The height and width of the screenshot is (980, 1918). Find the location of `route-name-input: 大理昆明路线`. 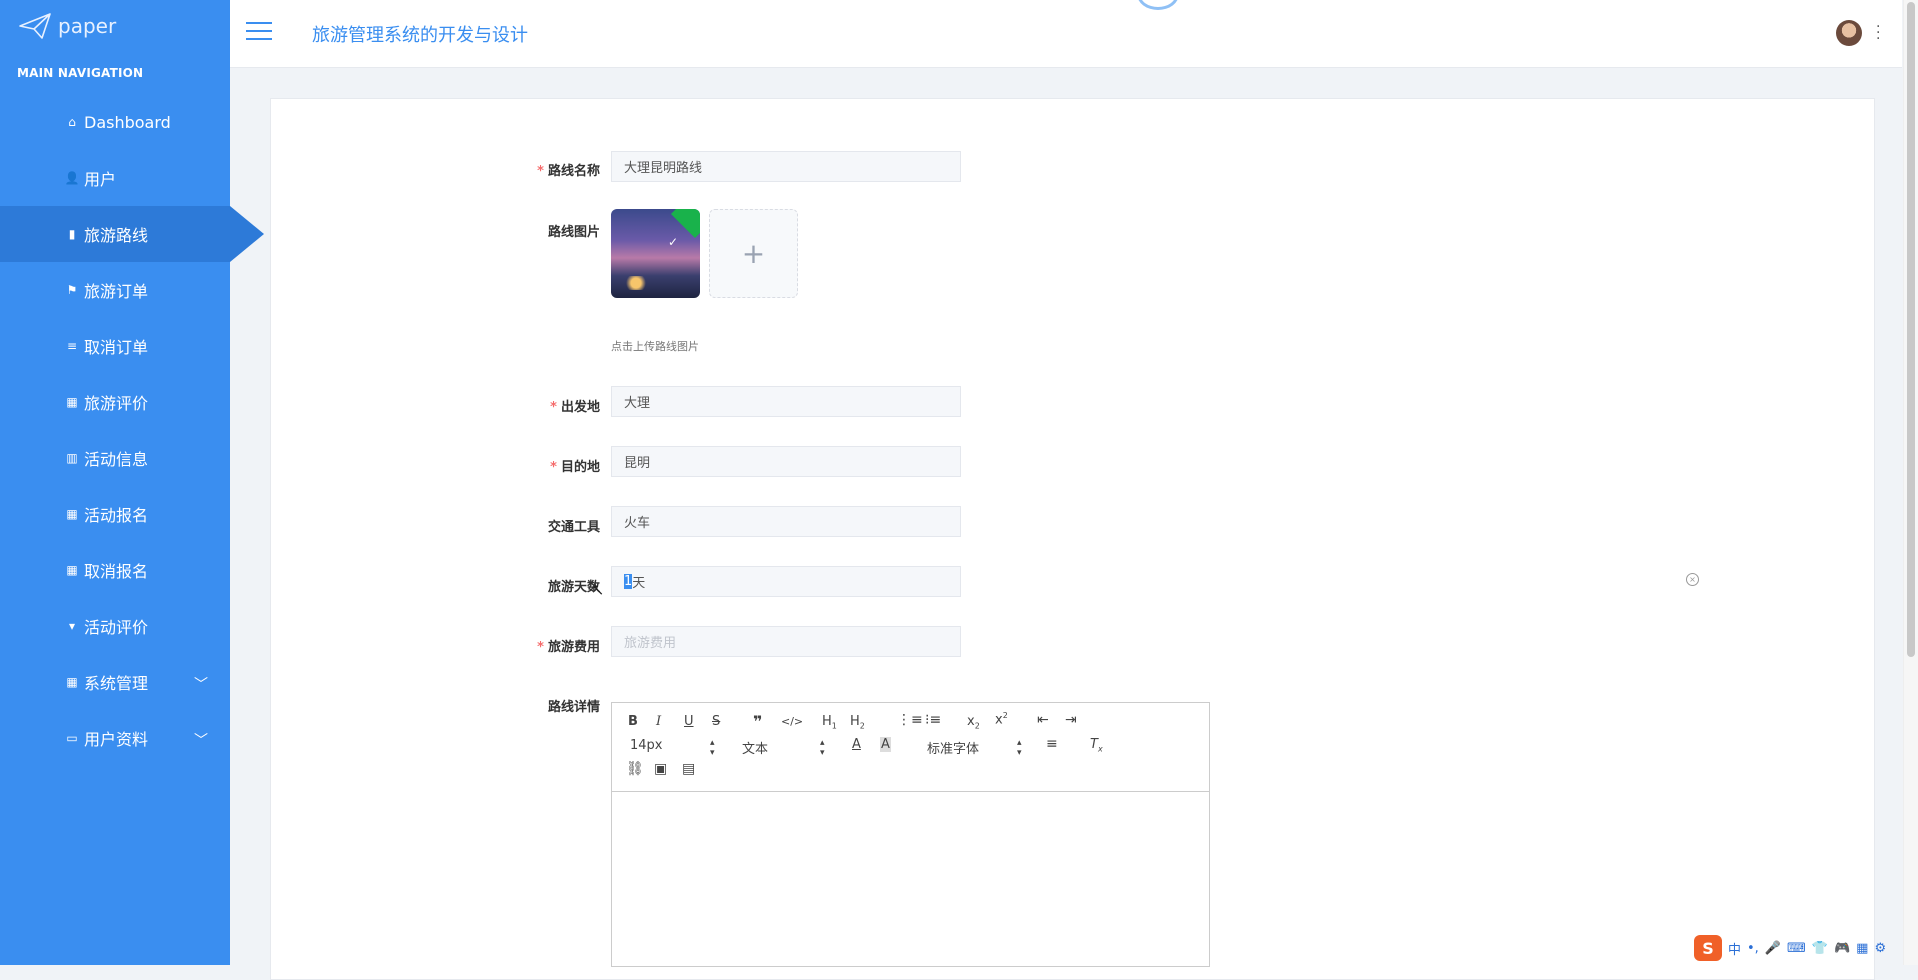

route-name-input: 大理昆明路线 is located at coordinates (786, 166).